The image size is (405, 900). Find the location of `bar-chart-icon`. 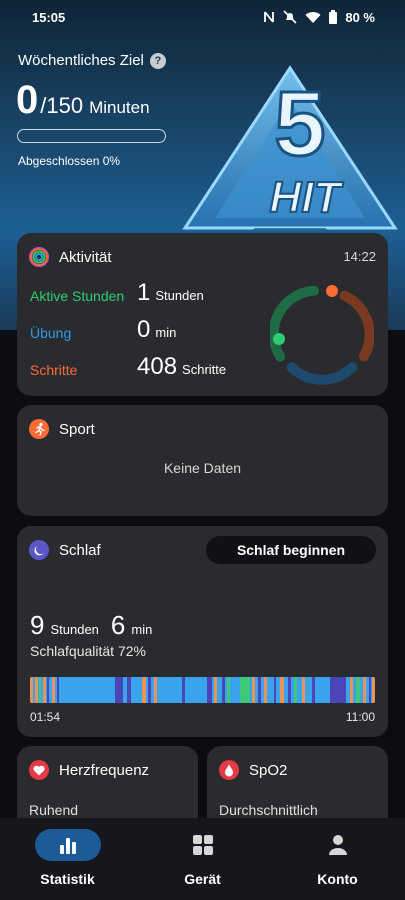

bar-chart-icon is located at coordinates (67, 846).